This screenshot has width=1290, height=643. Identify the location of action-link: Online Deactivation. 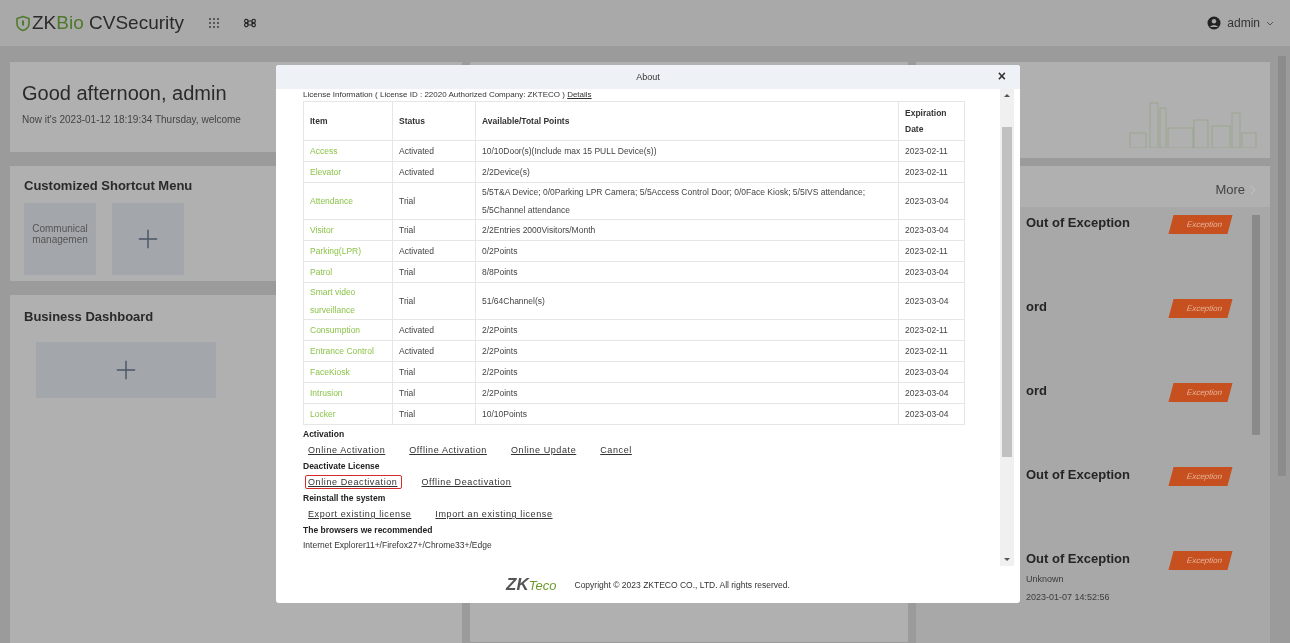
(354, 482).